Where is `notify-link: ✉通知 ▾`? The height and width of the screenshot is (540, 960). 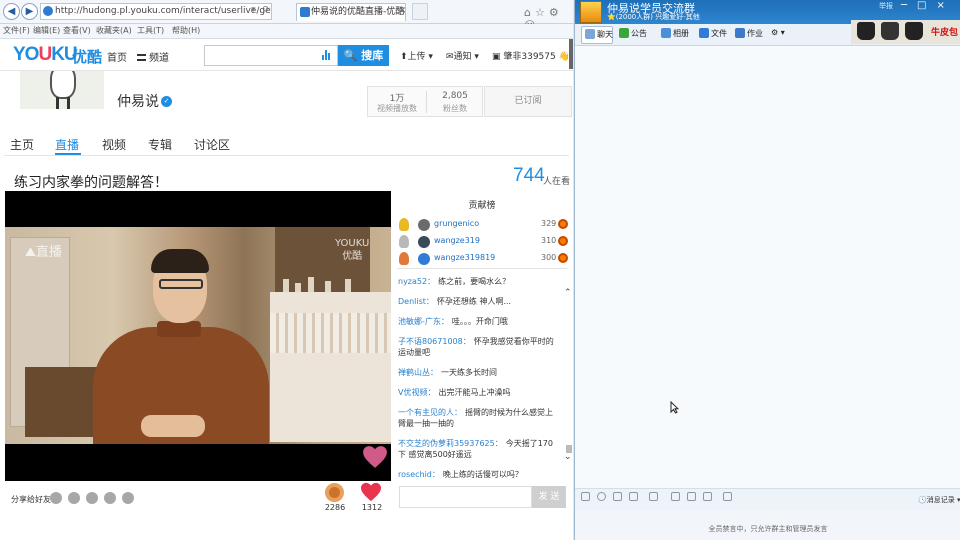 notify-link: ✉通知 ▾ is located at coordinates (462, 55).